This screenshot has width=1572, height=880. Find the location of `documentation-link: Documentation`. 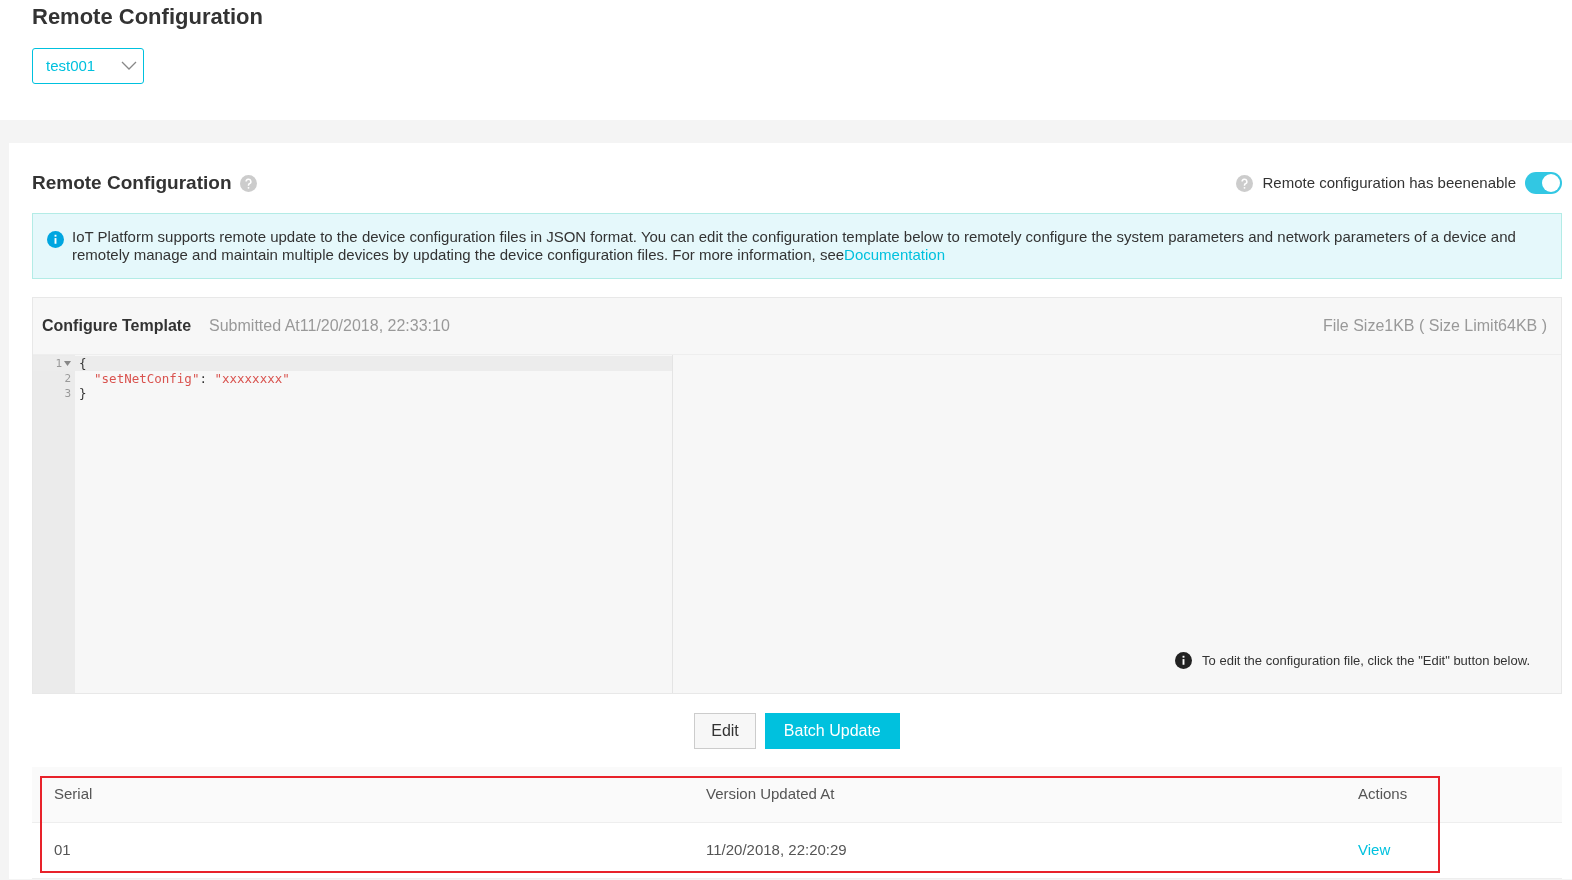

documentation-link: Documentation is located at coordinates (894, 254).